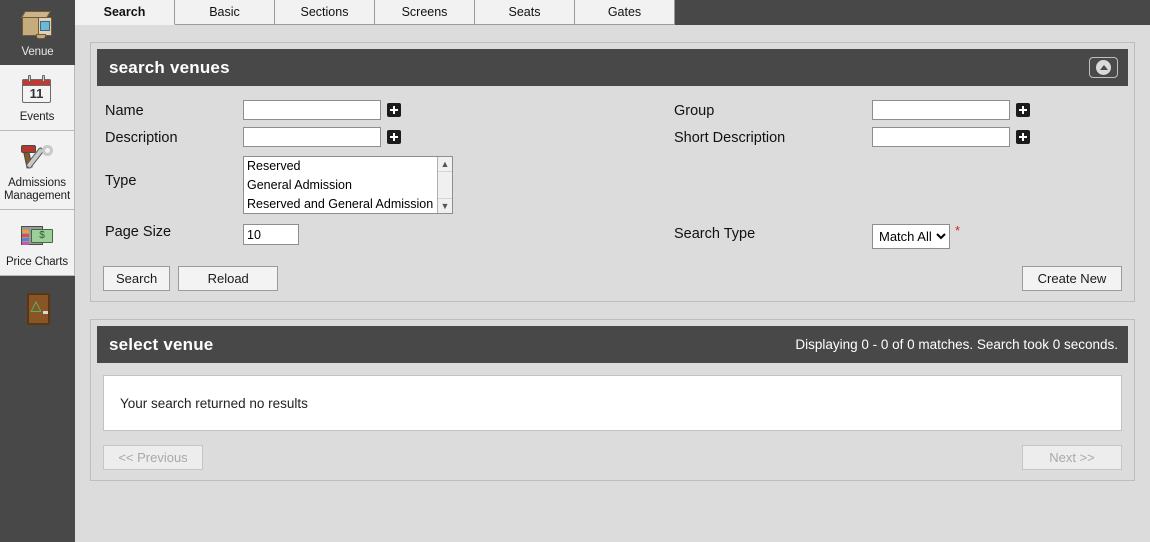  I want to click on name-input, so click(312, 110).